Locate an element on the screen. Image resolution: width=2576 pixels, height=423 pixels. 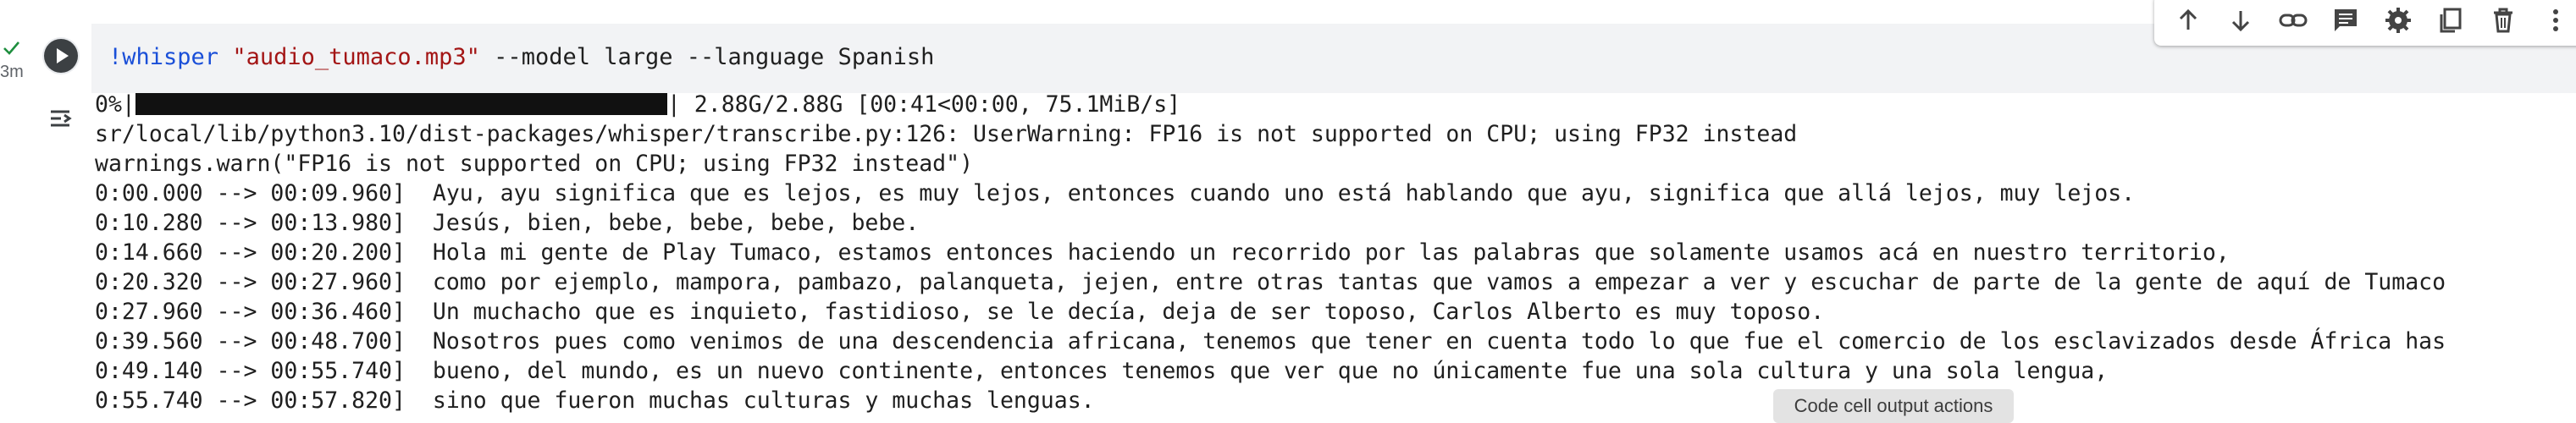
comment-button is located at coordinates (2345, 20).